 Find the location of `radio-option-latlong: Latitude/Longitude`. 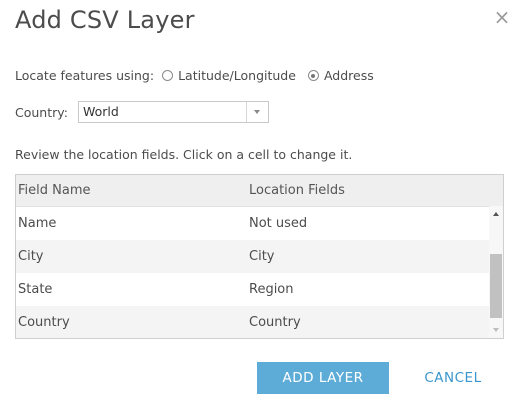

radio-option-latlong: Latitude/Longitude is located at coordinates (229, 75).